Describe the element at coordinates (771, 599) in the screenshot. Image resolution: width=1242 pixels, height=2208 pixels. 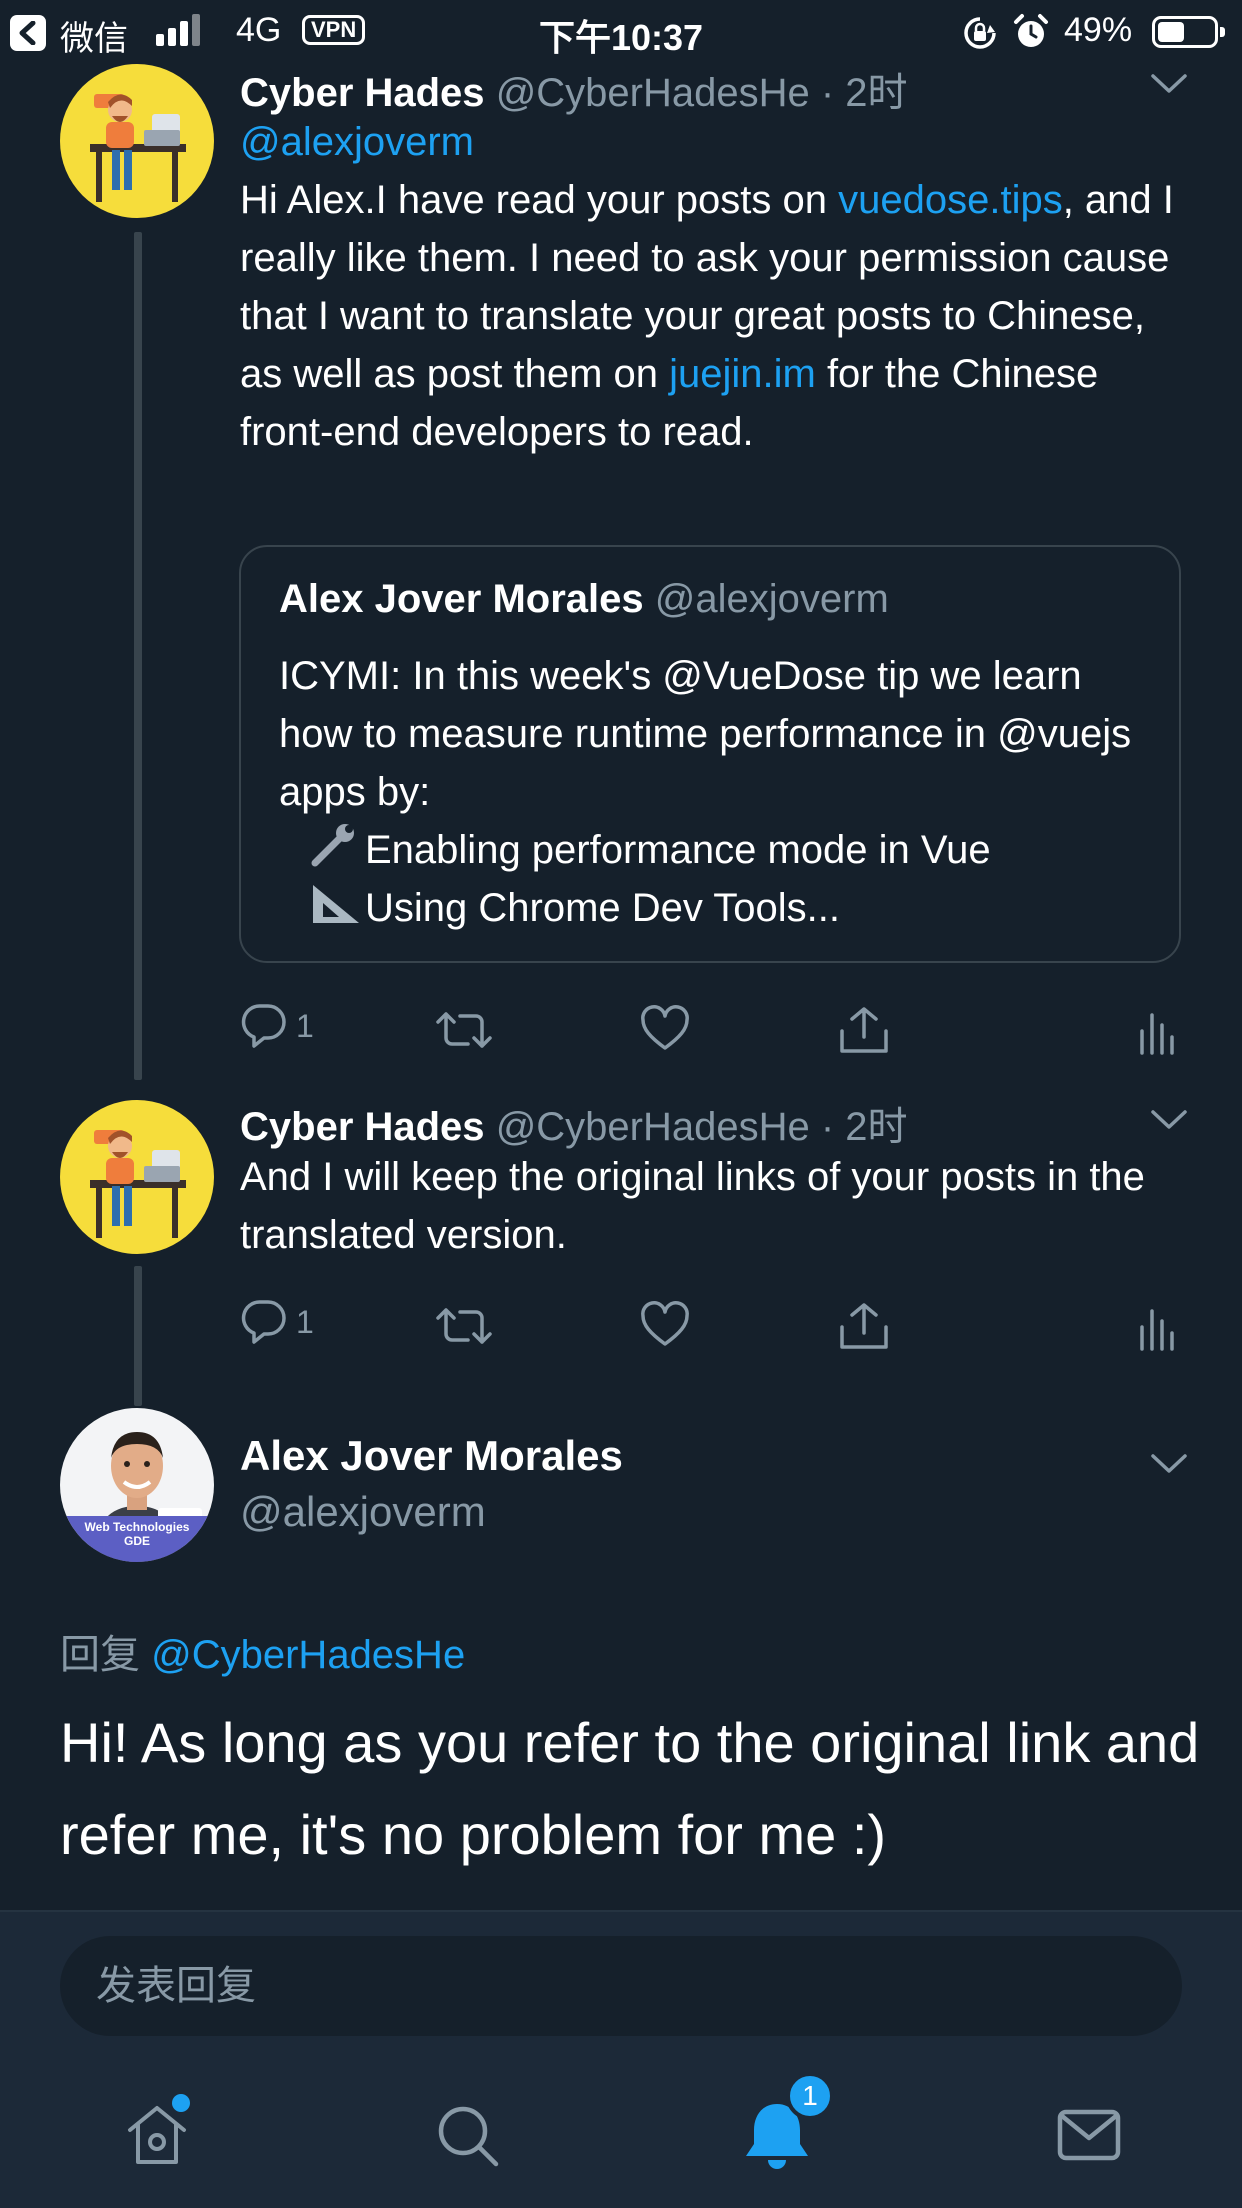
I see `quoted-author-handle: @alexjoverm` at that location.